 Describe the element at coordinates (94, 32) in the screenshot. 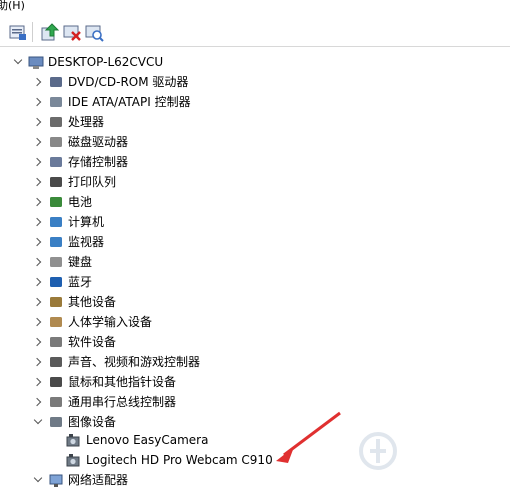

I see `scan-hardware-icon` at that location.